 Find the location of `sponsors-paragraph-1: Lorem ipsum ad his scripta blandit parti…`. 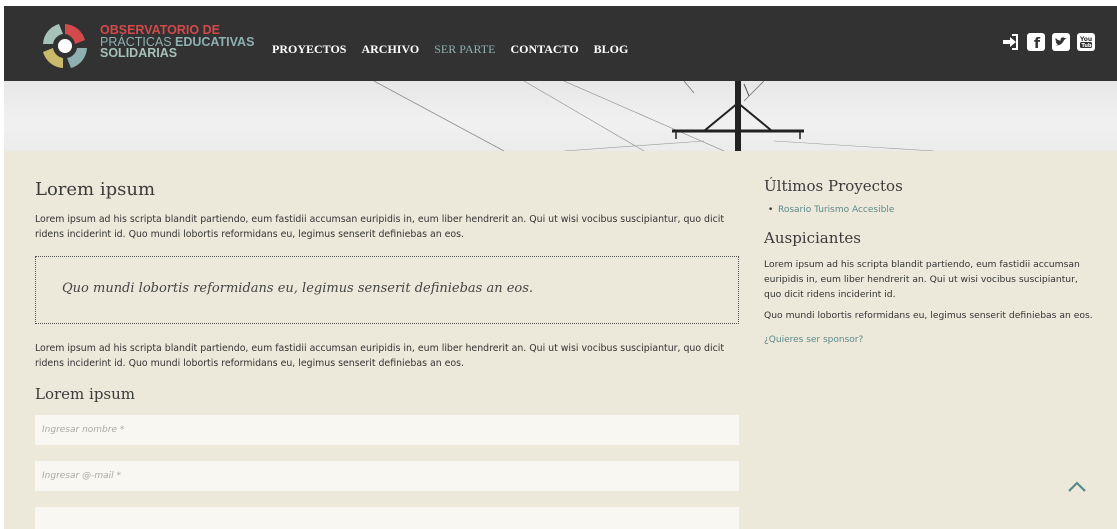

sponsors-paragraph-1: Lorem ipsum ad his scripta blandit parti… is located at coordinates (922, 279).